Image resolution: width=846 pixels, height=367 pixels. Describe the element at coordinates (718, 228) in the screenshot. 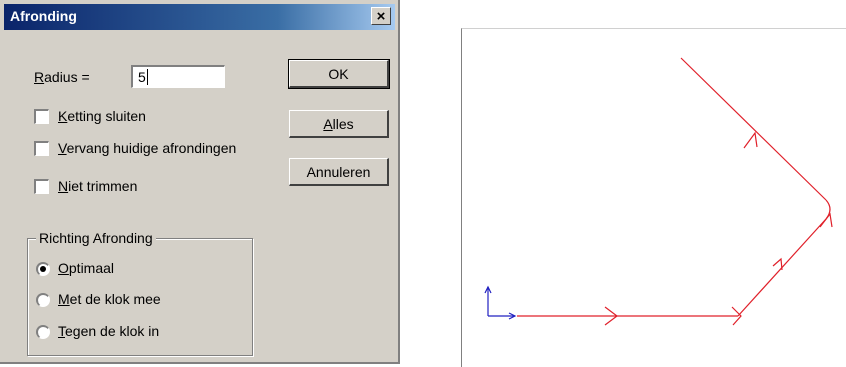

I see `direction-arrow-icon` at that location.